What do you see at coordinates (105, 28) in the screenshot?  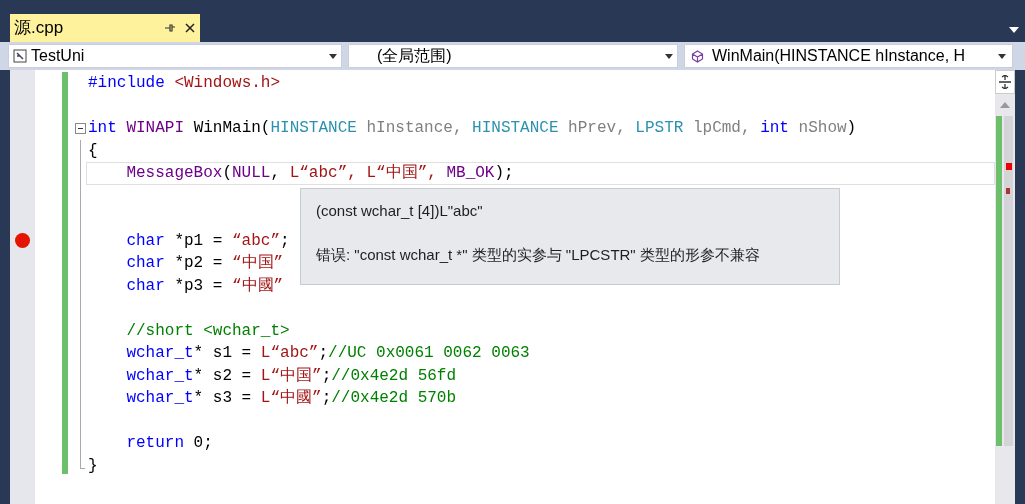 I see `file-tab: 源.cpp` at bounding box center [105, 28].